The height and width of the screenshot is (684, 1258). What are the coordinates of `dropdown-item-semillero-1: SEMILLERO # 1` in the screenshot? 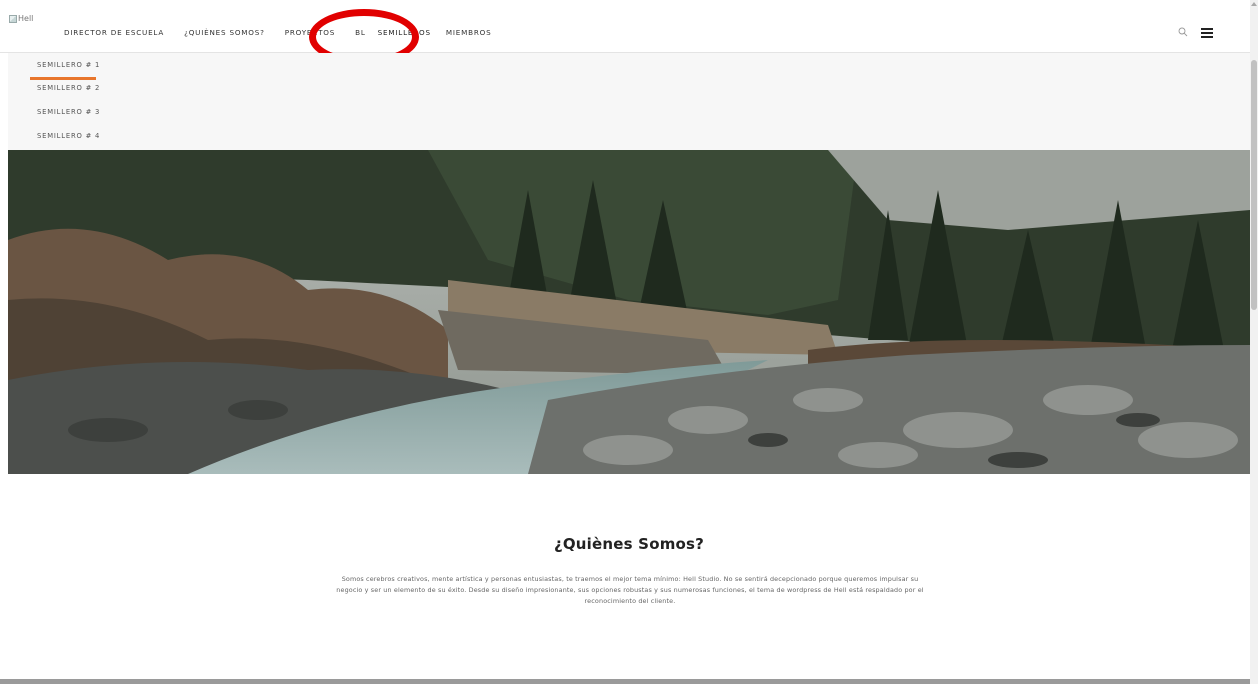 It's located at (68, 65).